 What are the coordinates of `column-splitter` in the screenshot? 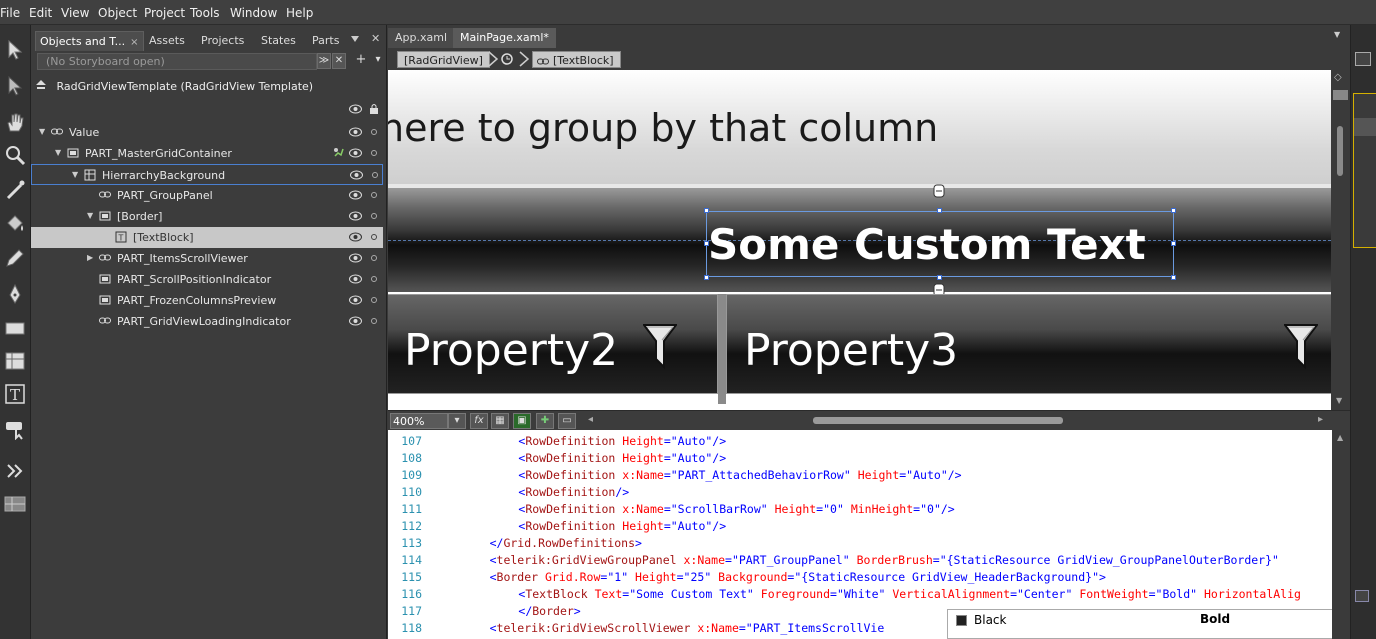 It's located at (722, 349).